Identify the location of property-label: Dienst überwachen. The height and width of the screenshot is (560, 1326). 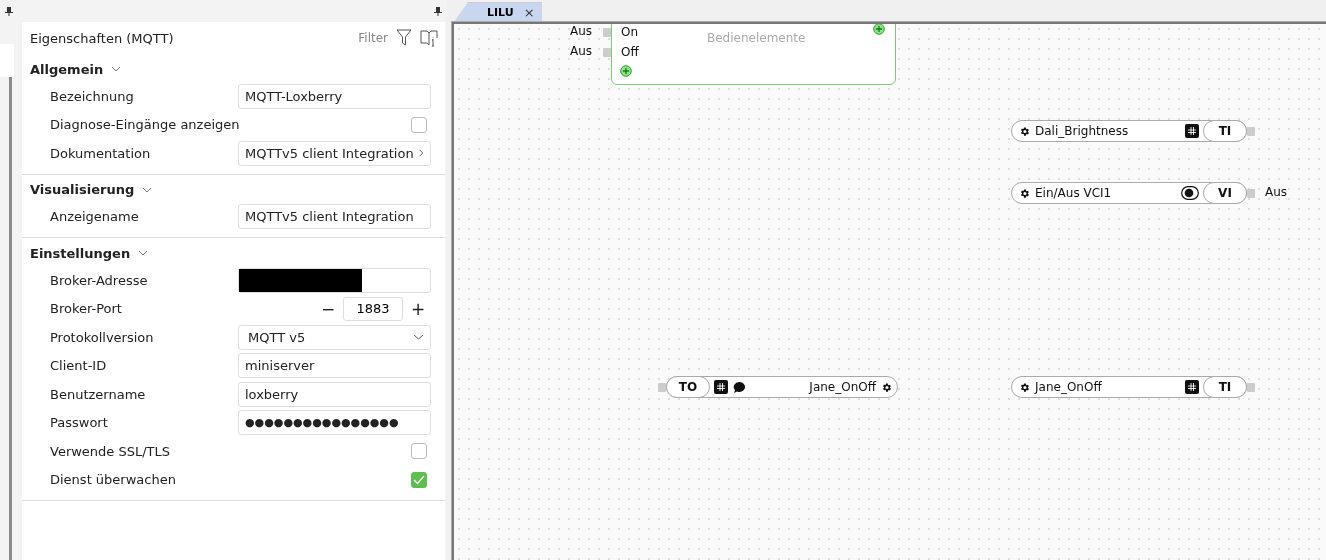
(113, 480).